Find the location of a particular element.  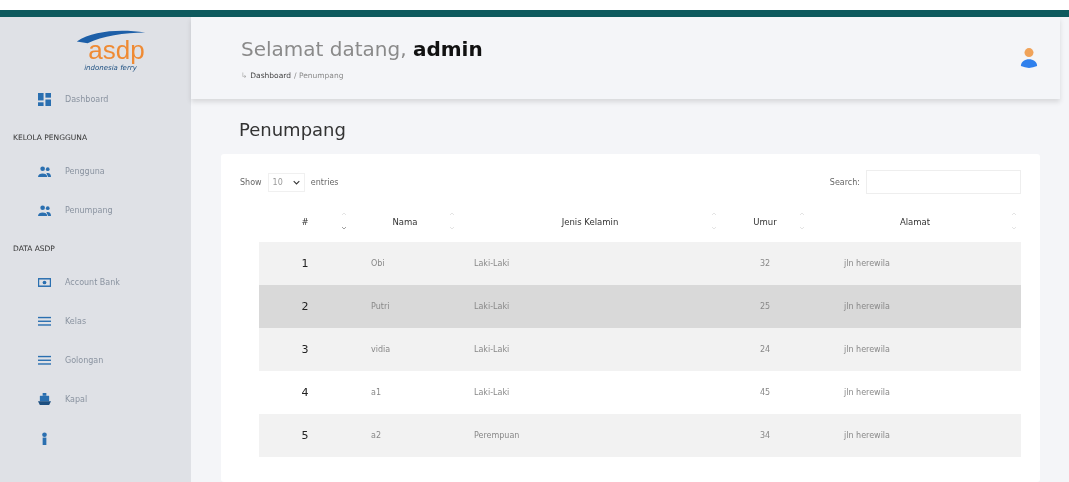

column-header: # is located at coordinates (305, 222).